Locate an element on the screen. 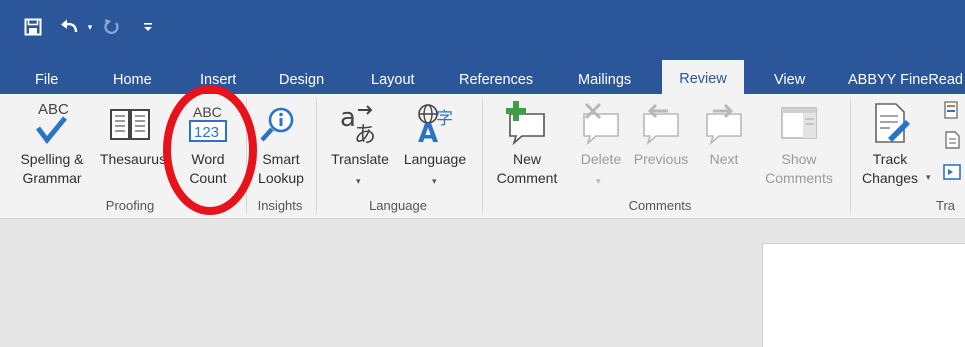  proofing-group-label: Proofing is located at coordinates (130, 205).